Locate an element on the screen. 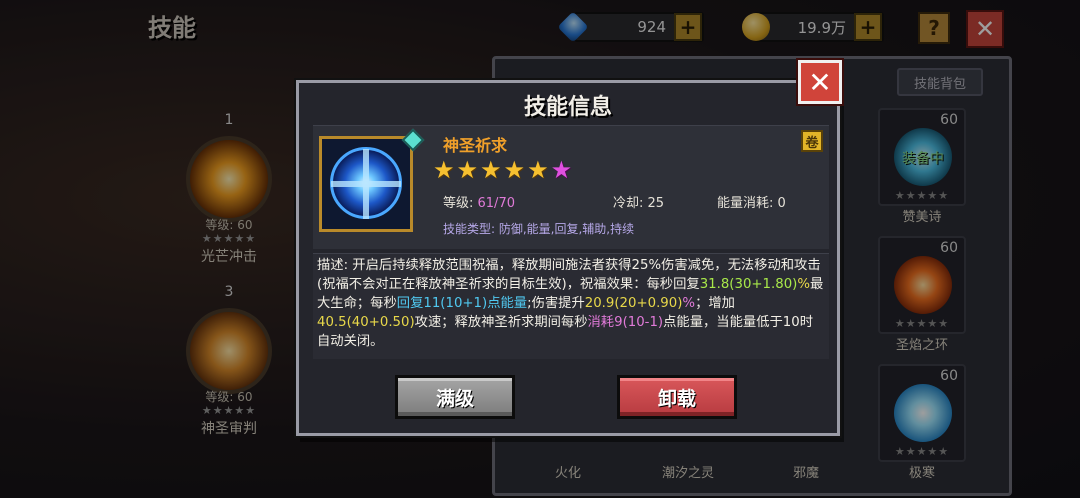 This screenshot has width=1080, height=498. desc-text: ;伤害提升 is located at coordinates (556, 303).